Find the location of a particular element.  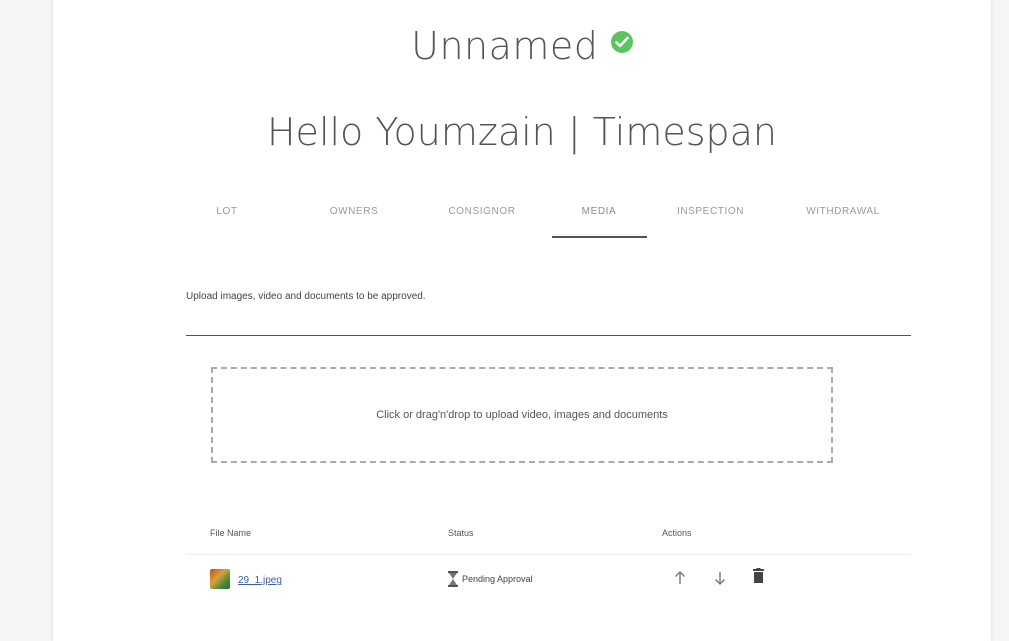

tab-consignor: CONSIGNOR is located at coordinates (482, 211).